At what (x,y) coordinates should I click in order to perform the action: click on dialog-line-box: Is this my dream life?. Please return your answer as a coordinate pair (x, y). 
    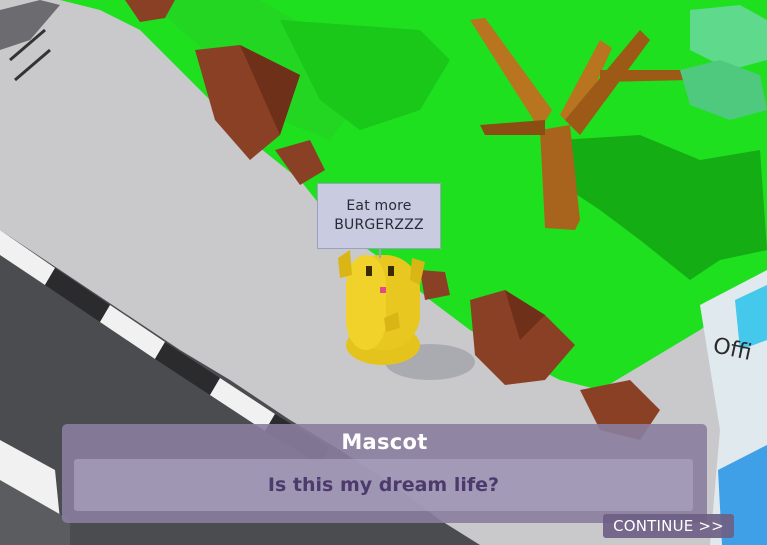
    Looking at the image, I should click on (383, 485).